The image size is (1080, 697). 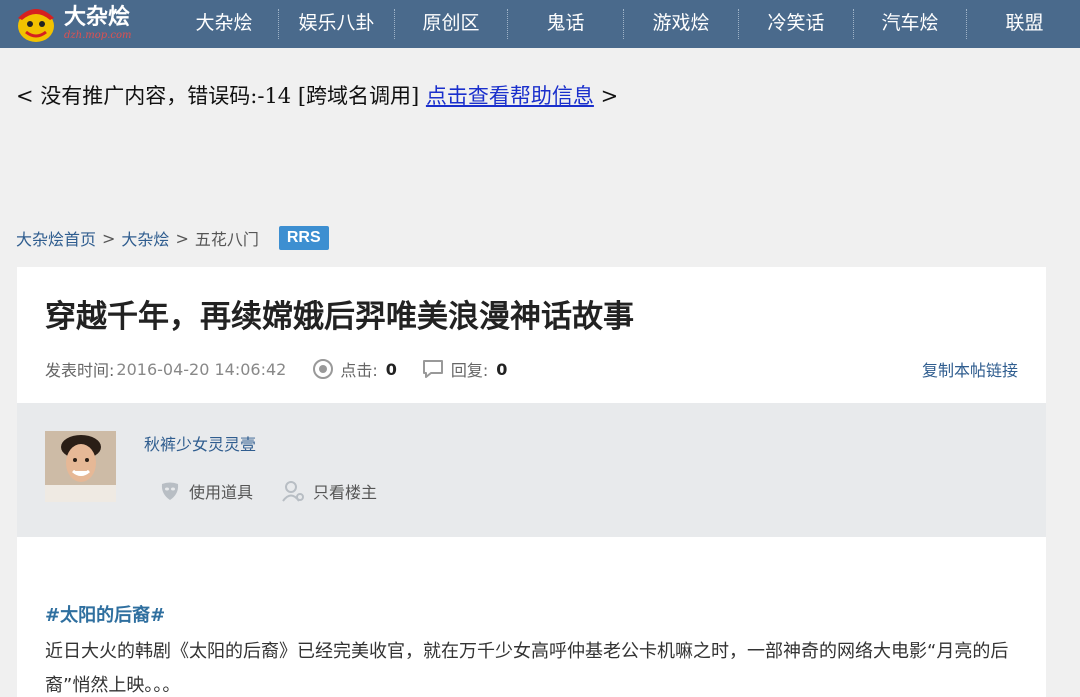 I want to click on nav-menu: 大杂烩 娱乐八卦 原创区 鬼话 游戏烩 冷笑话 汽车烩 联盟, so click(x=625, y=24).